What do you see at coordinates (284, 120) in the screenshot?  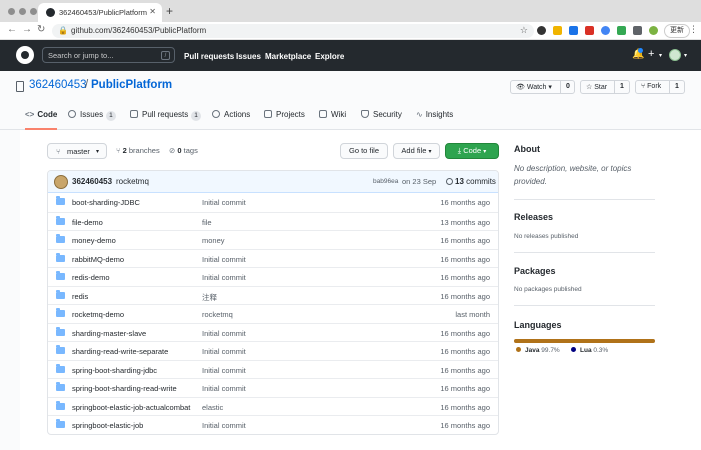 I see `tab-projects: Projects` at bounding box center [284, 120].